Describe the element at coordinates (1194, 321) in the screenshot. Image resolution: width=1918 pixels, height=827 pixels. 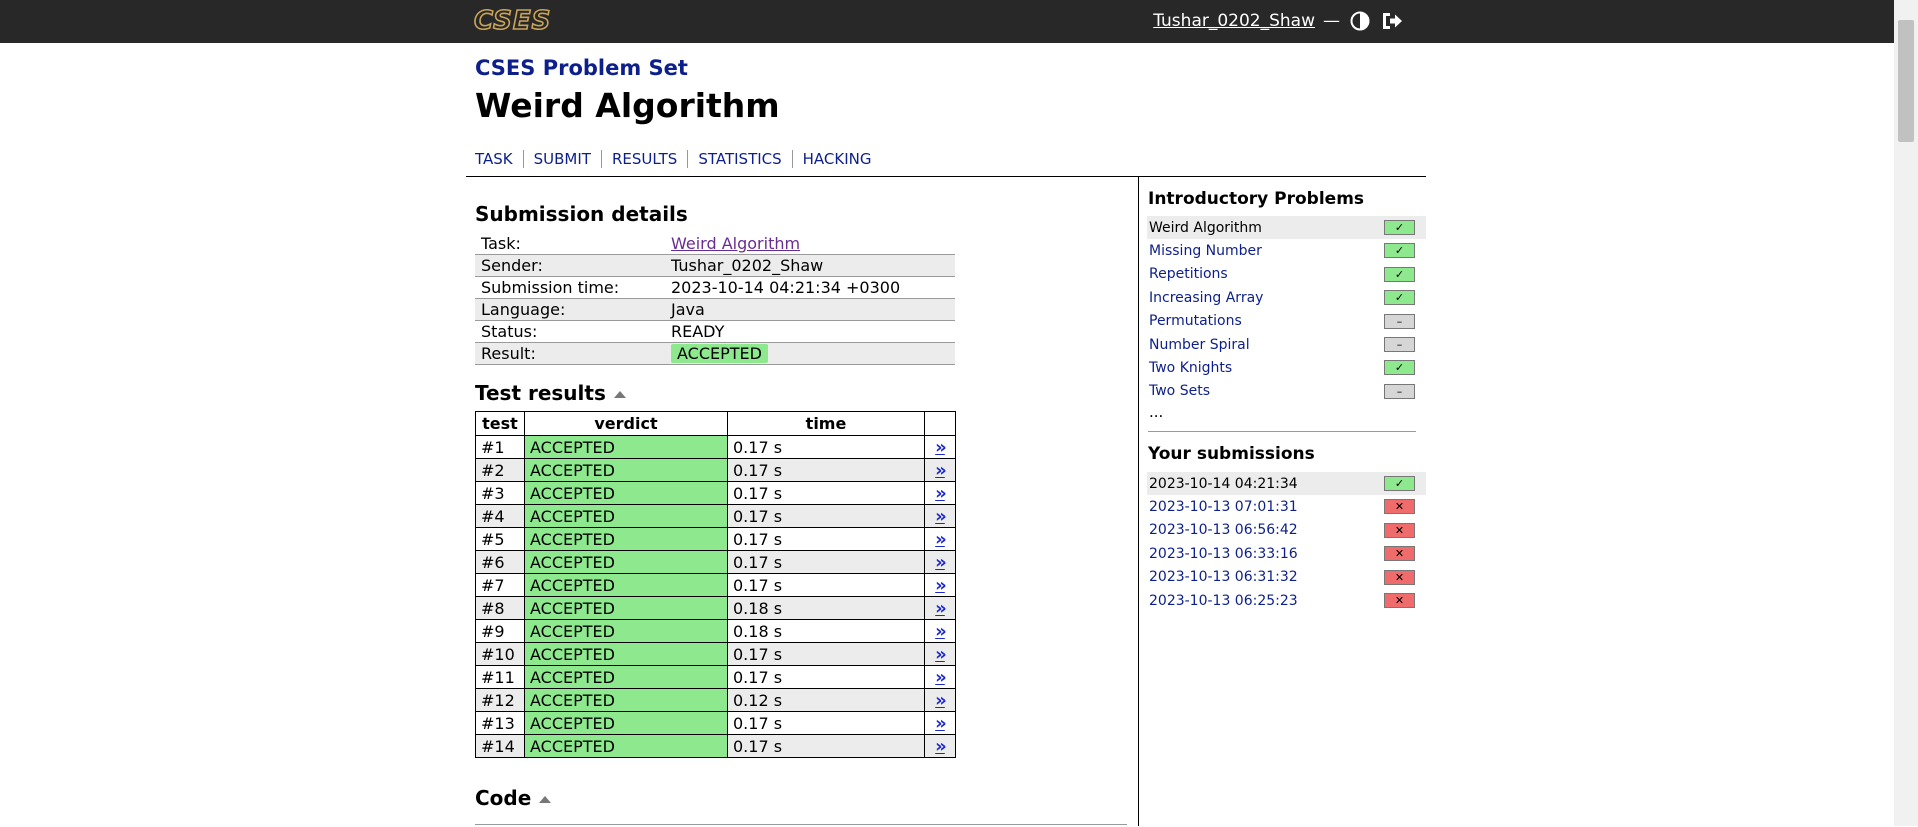
I see `problem-name: Permutations` at that location.